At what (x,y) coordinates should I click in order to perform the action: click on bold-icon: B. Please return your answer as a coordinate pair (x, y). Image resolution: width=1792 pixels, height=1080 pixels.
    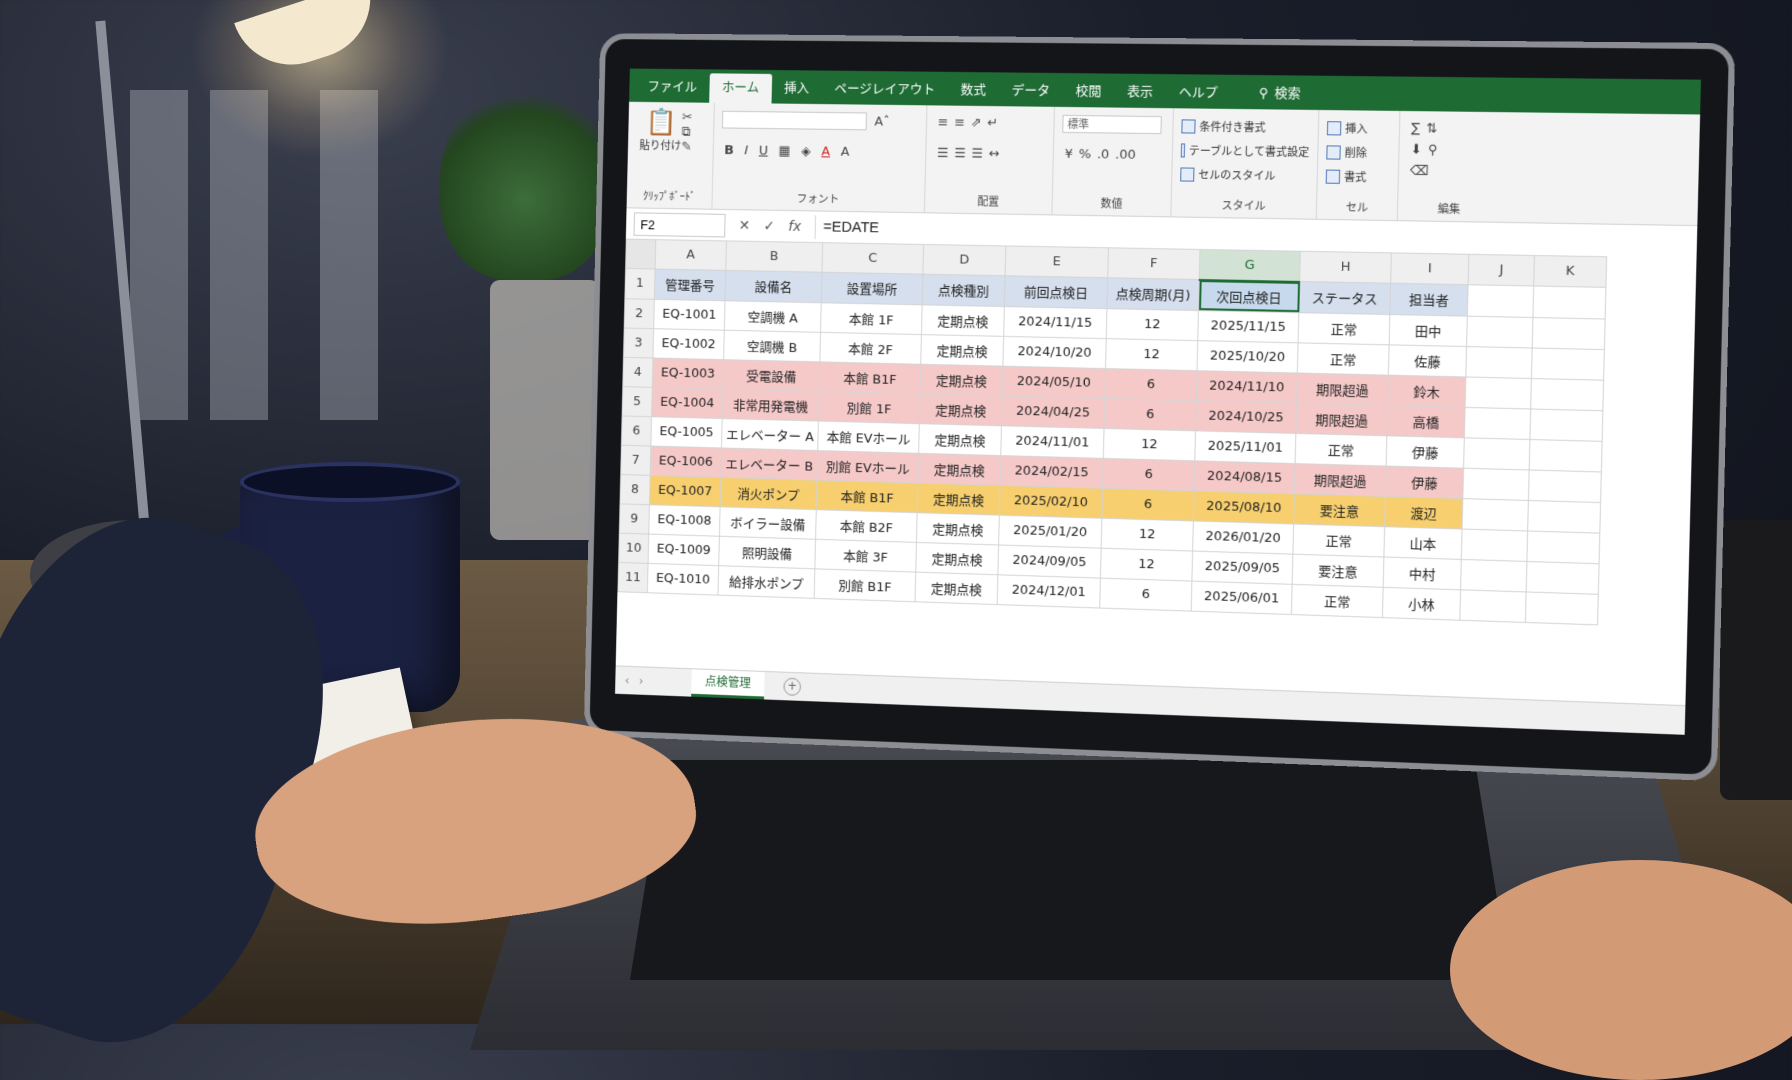
    Looking at the image, I should click on (729, 150).